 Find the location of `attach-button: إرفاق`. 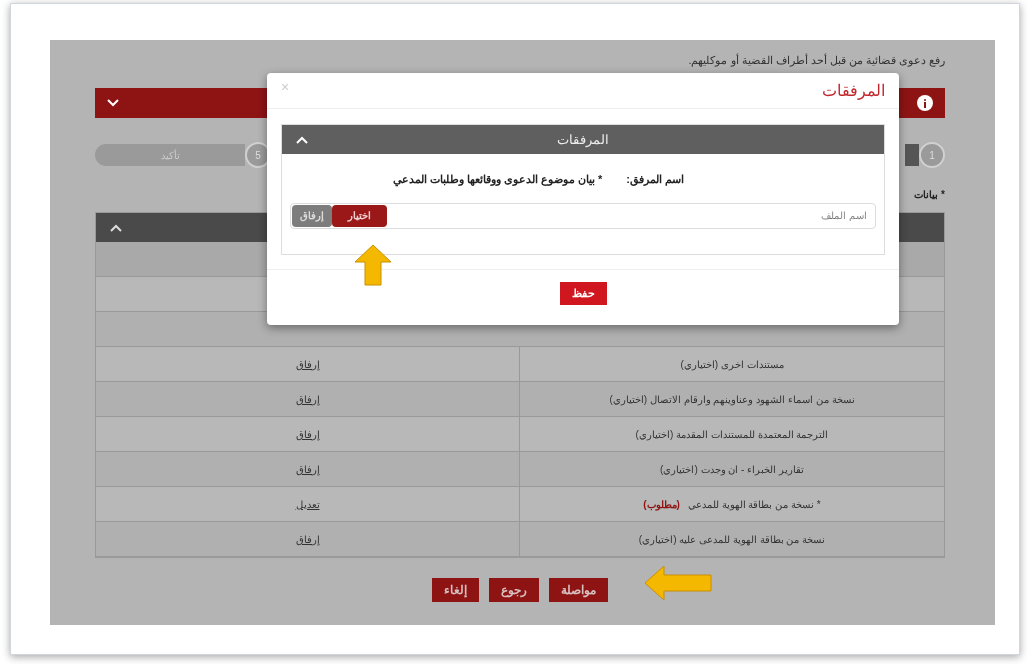

attach-button: إرفاق is located at coordinates (312, 215).